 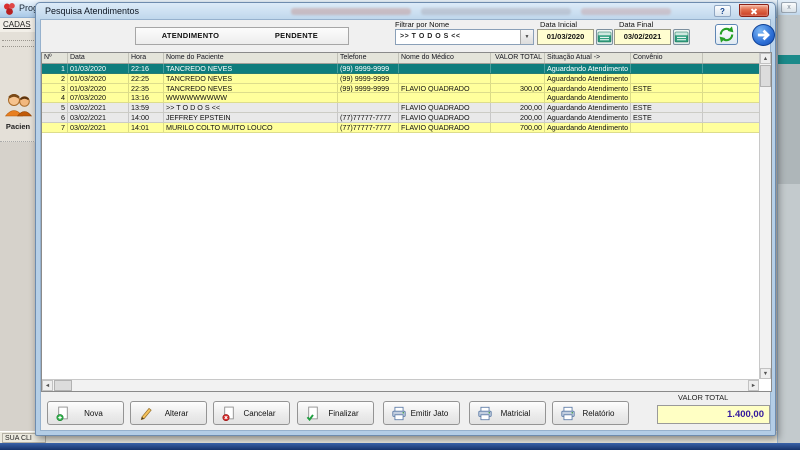 What do you see at coordinates (765, 58) in the screenshot?
I see `scroll-up-icon: ▲` at bounding box center [765, 58].